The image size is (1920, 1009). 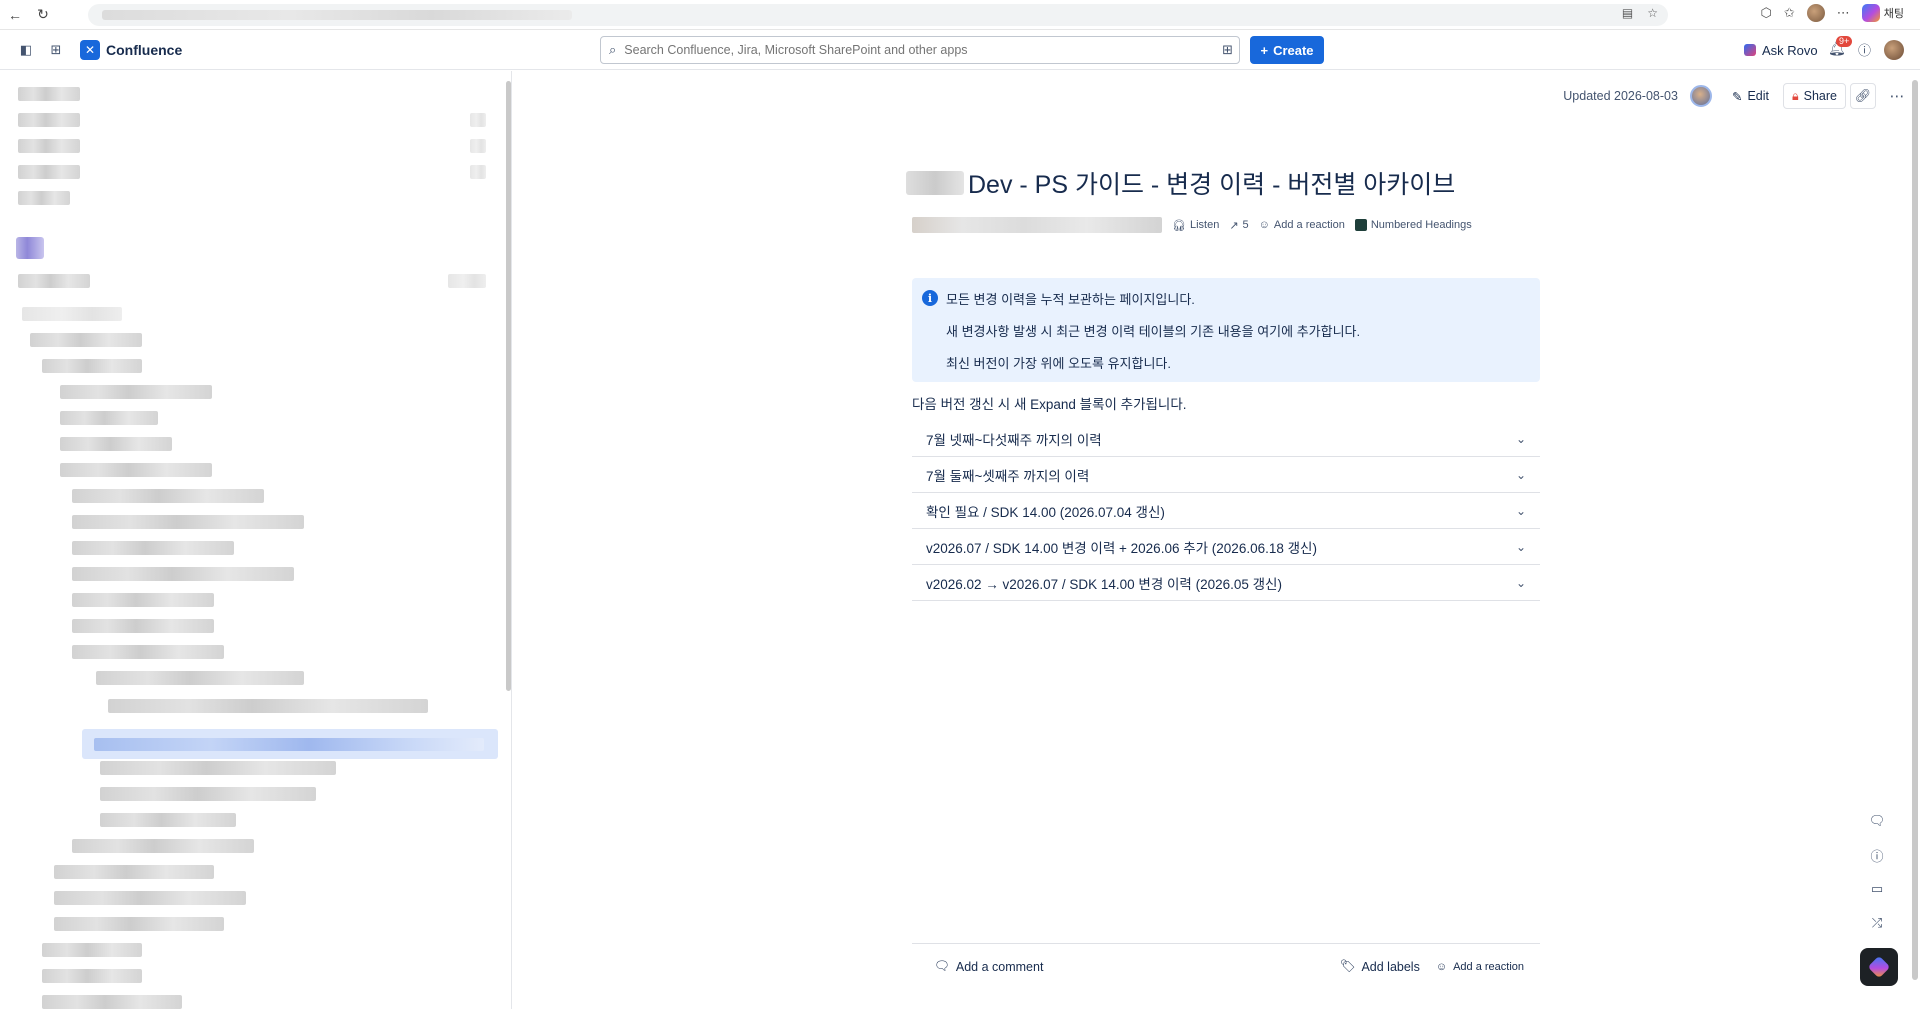 I want to click on user-avatar, so click(x=1894, y=50).